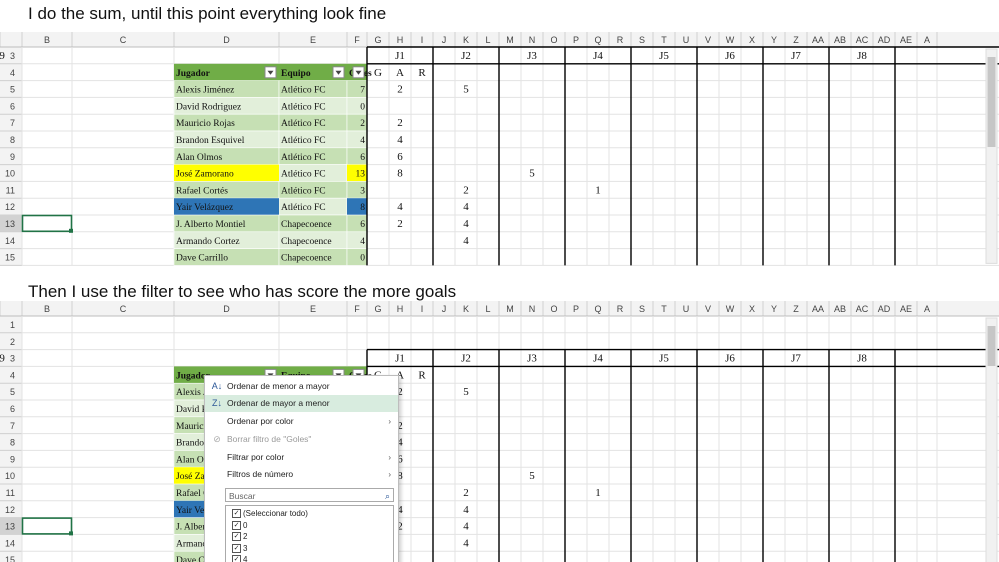 The width and height of the screenshot is (999, 562). What do you see at coordinates (301, 439) in the screenshot?
I see `filter-menu-item-4: ⊘ Borrar filtro de "Goles"` at bounding box center [301, 439].